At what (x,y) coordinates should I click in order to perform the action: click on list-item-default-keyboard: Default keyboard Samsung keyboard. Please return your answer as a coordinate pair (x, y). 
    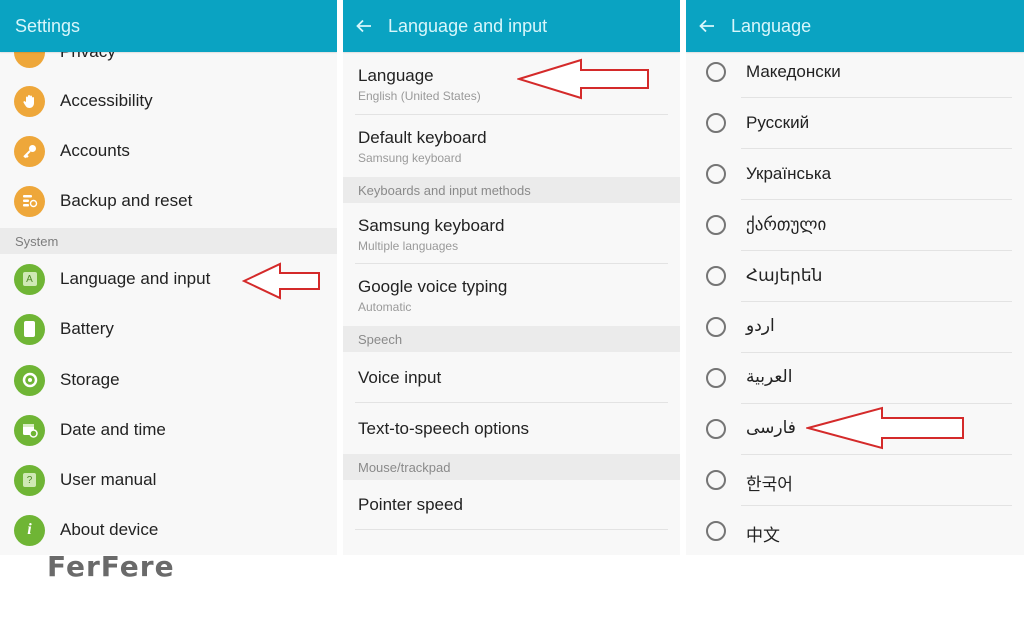
    Looking at the image, I should click on (511, 146).